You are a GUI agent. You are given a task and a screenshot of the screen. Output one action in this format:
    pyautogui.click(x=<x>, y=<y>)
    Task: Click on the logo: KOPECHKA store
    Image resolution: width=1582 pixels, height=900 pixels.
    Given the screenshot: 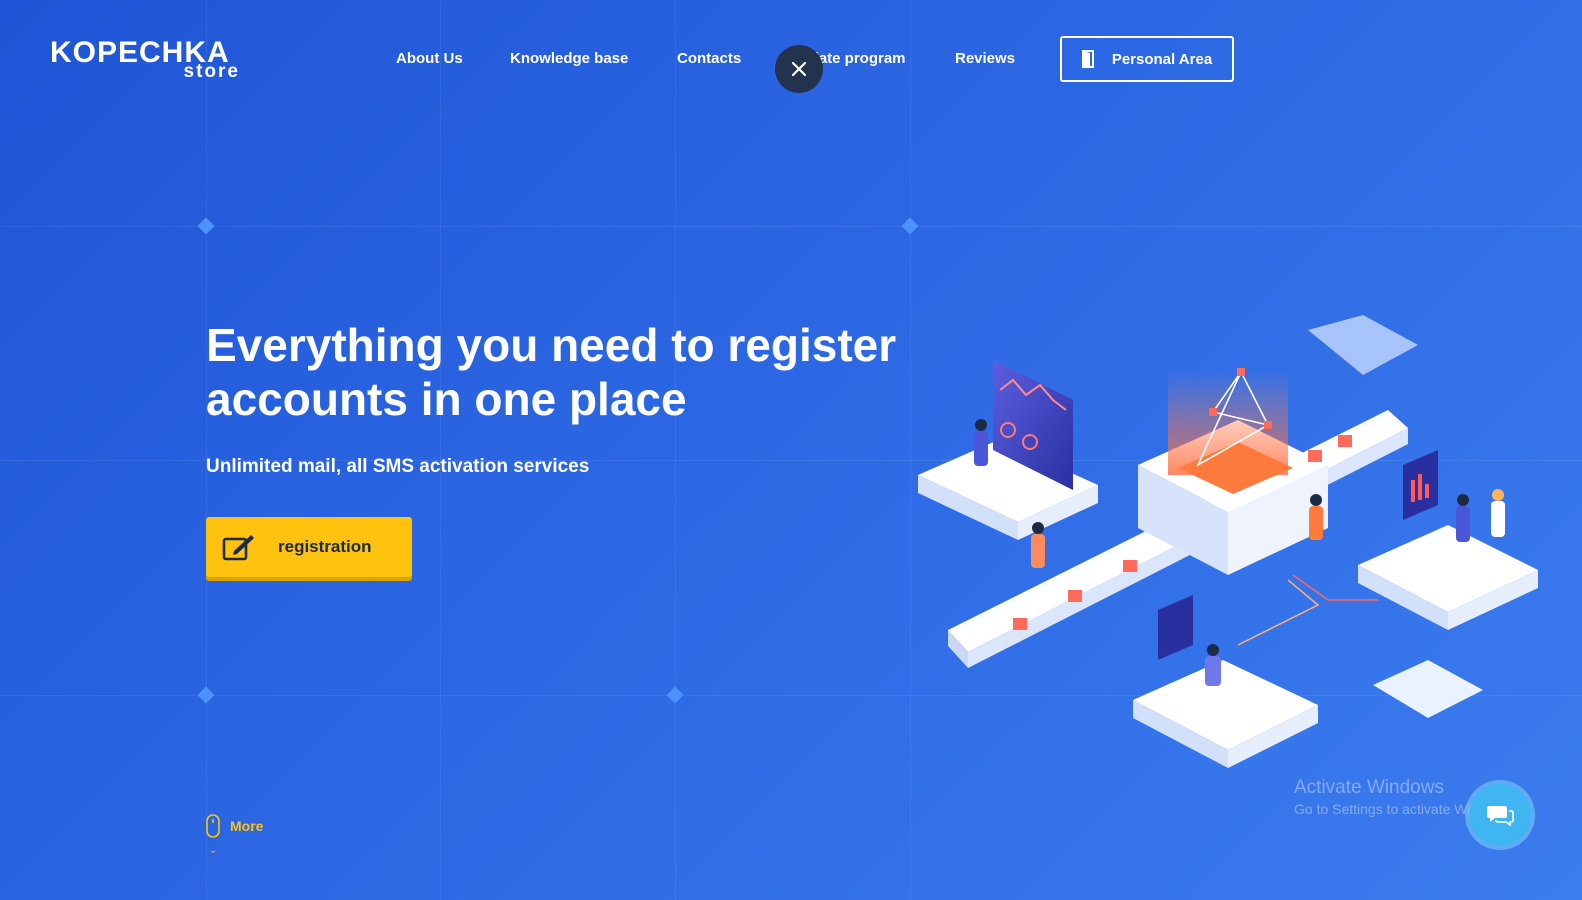 What is the action you would take?
    pyautogui.click(x=150, y=60)
    